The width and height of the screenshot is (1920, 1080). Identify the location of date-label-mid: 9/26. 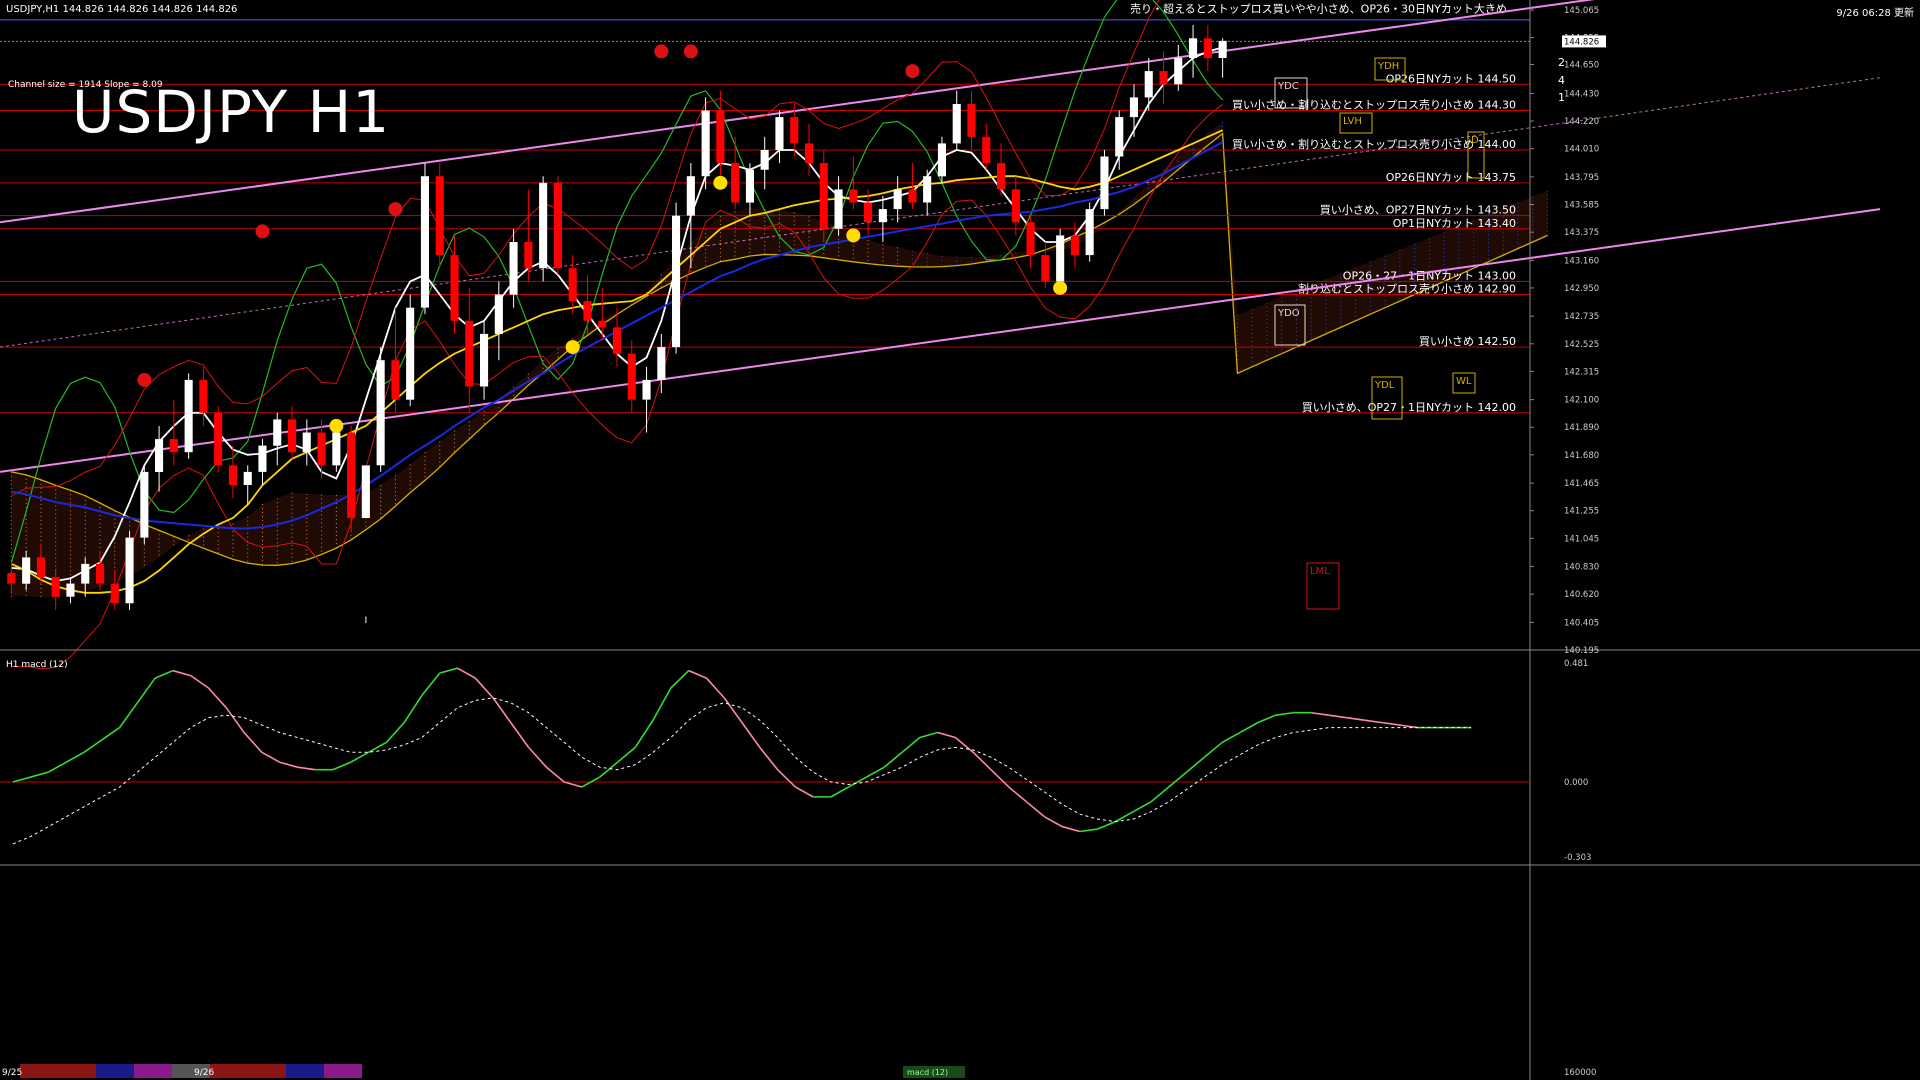
(204, 1073).